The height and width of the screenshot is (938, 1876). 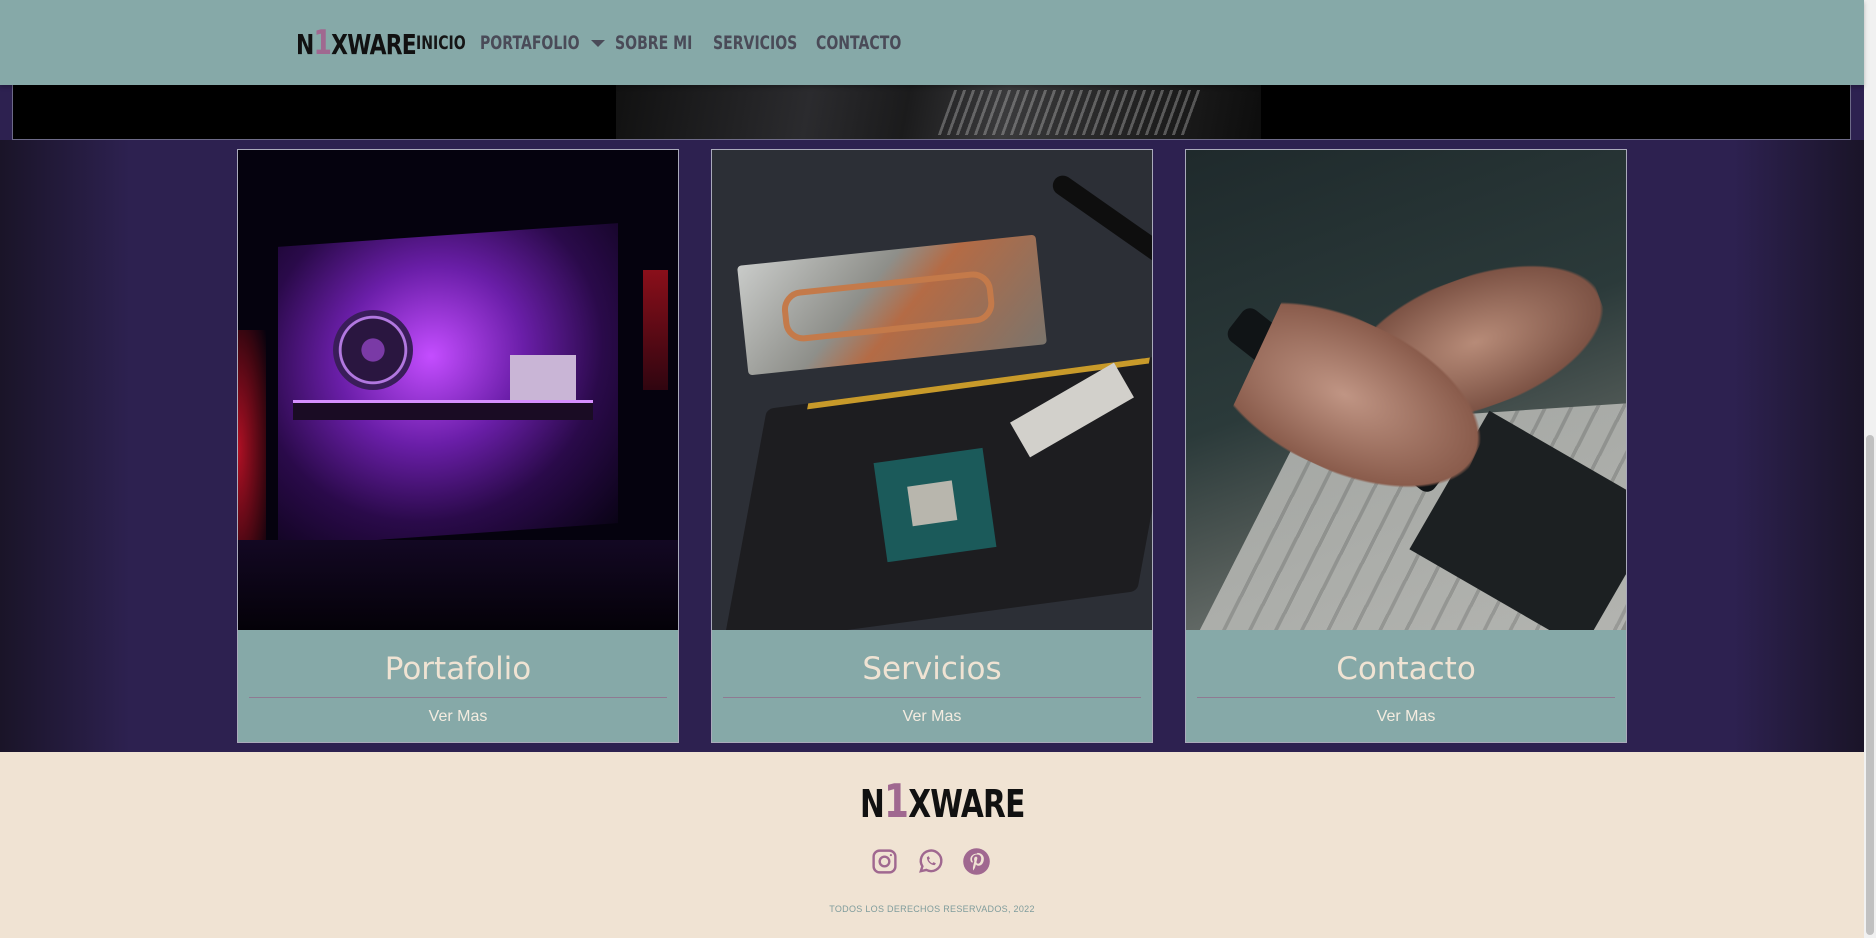 What do you see at coordinates (1406, 669) in the screenshot?
I see `card-title: Contacto` at bounding box center [1406, 669].